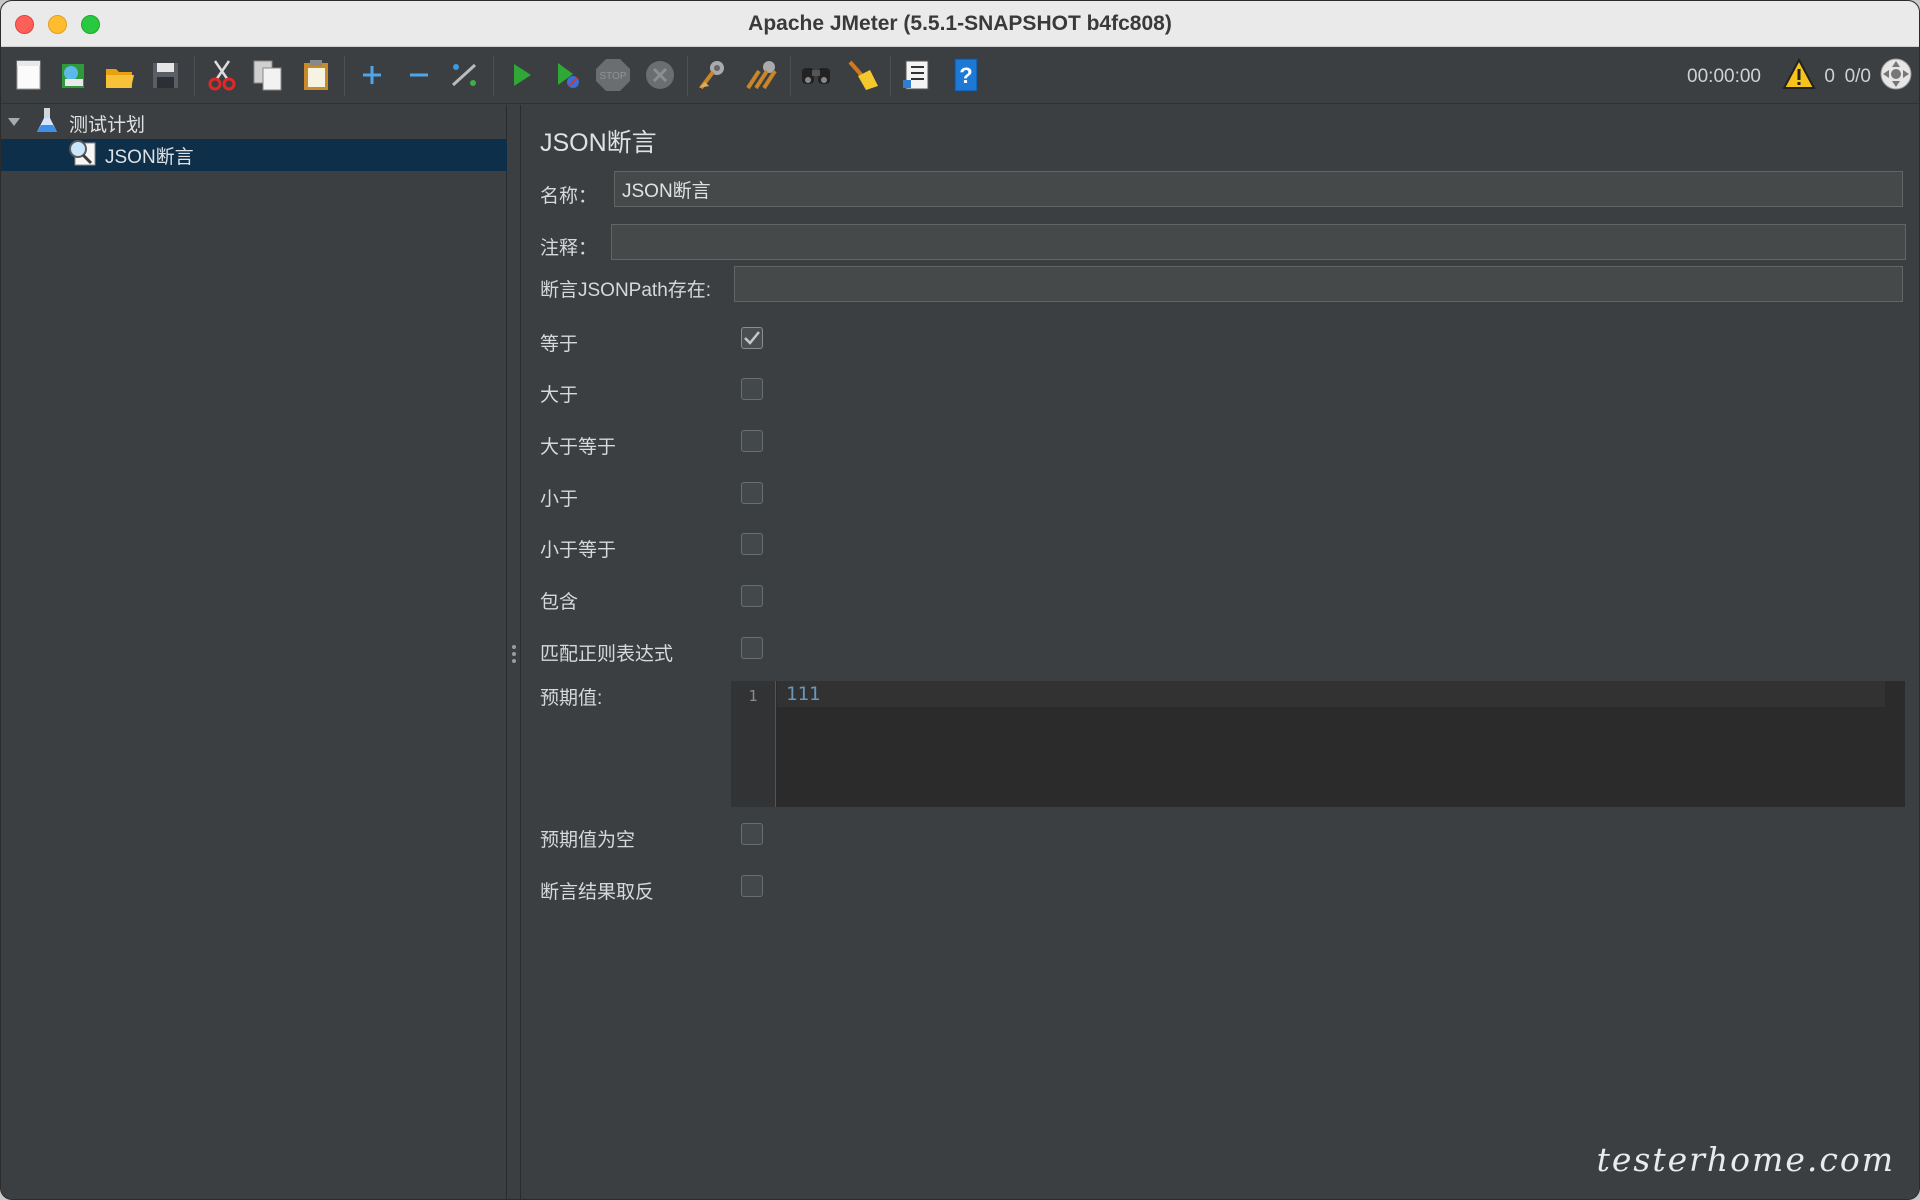 The image size is (1920, 1200). What do you see at coordinates (73, 75) in the screenshot?
I see `templates-icon` at bounding box center [73, 75].